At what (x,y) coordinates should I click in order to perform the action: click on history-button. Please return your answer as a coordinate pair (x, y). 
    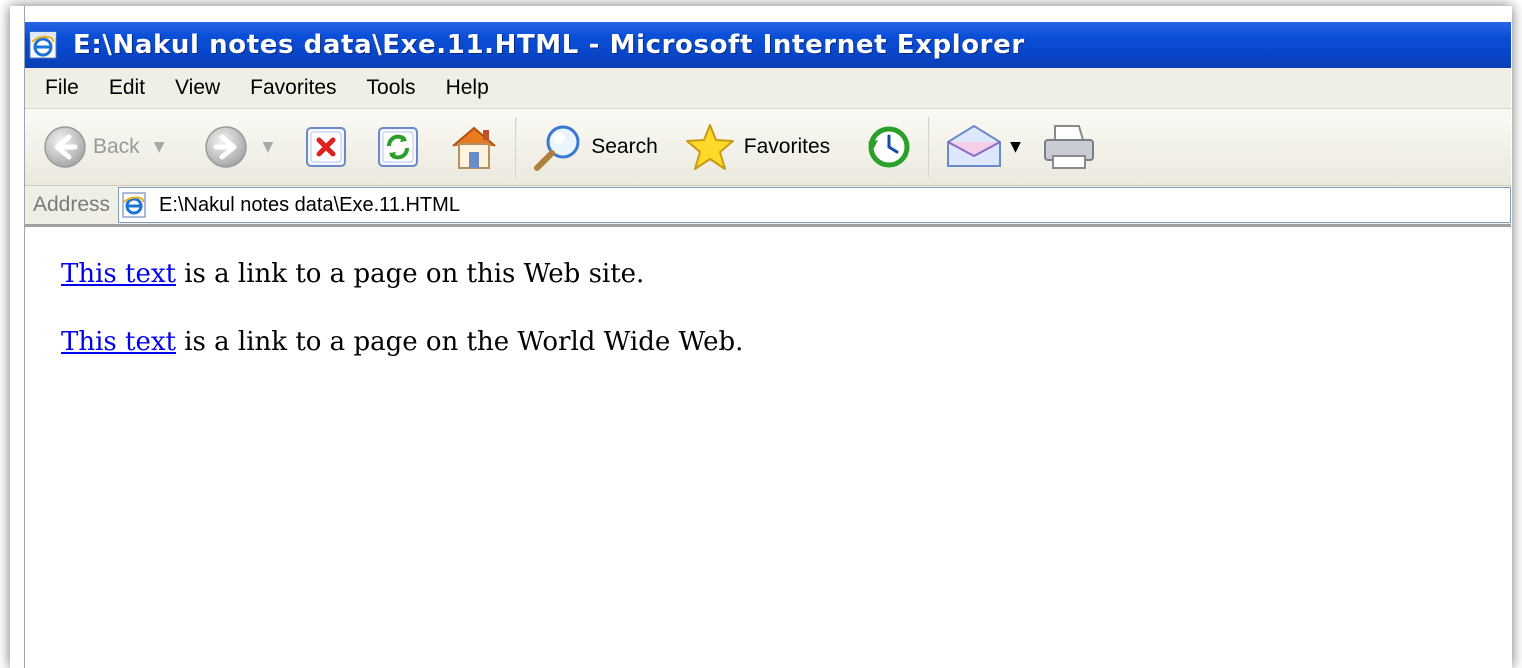
    Looking at the image, I should click on (889, 147).